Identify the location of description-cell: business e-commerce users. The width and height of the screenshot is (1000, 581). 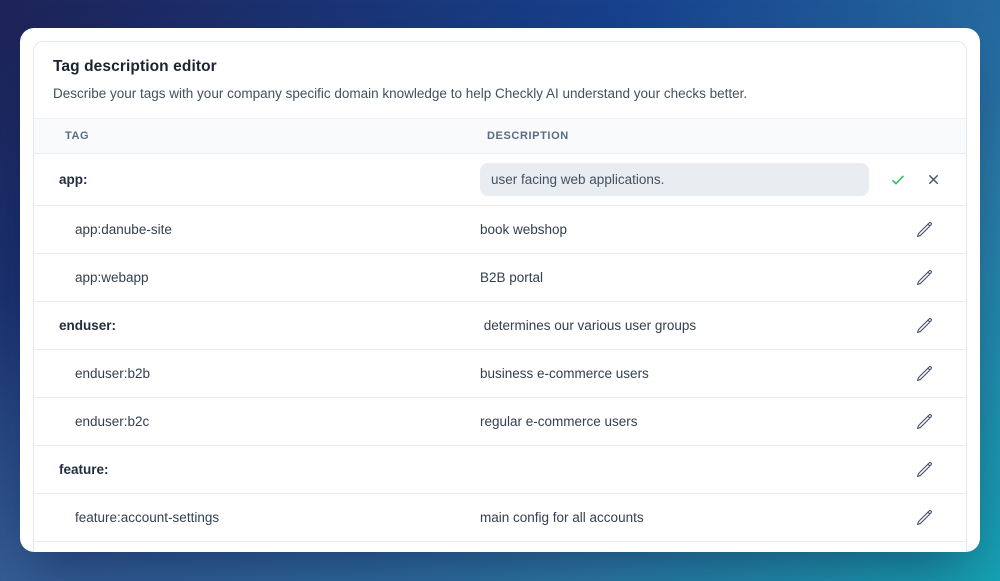
(674, 373).